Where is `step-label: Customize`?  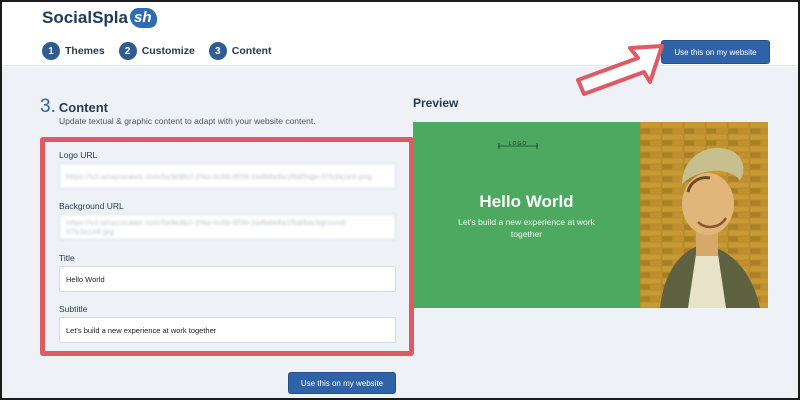 step-label: Customize is located at coordinates (168, 51).